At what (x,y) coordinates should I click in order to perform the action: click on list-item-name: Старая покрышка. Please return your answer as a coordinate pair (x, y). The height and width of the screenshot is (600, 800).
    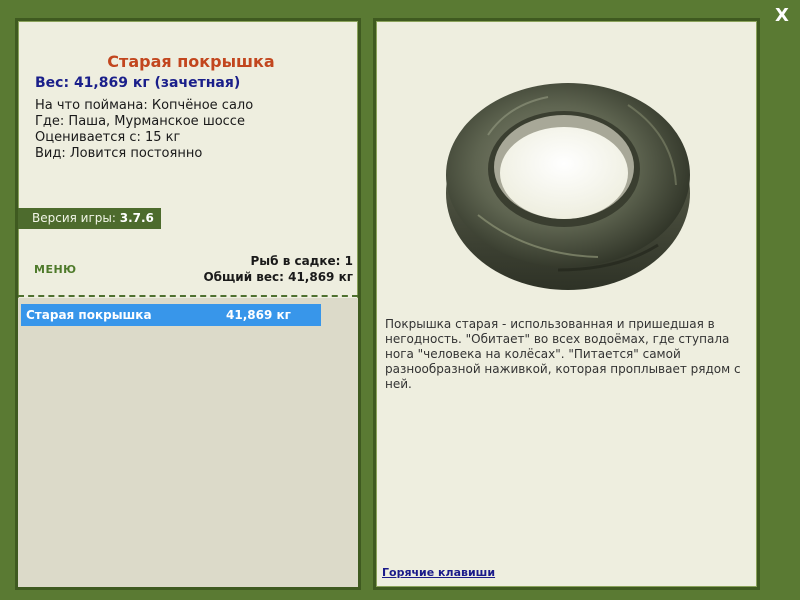
    Looking at the image, I should click on (89, 315).